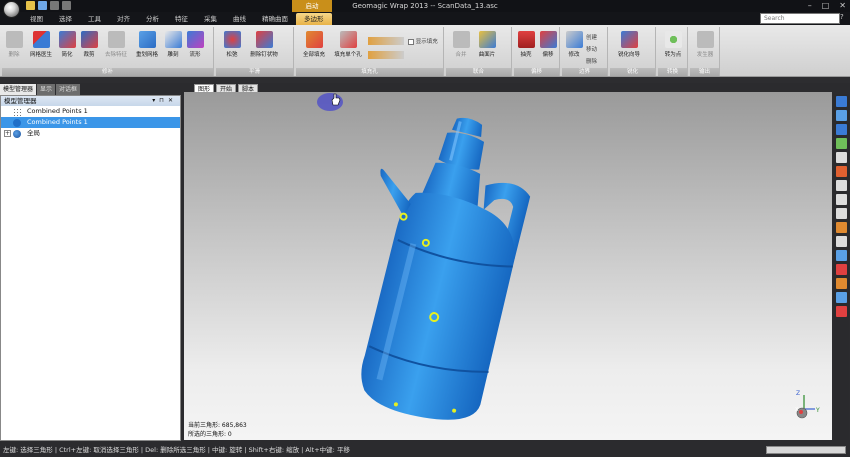  I want to click on bottle-body, so click(446, 268).